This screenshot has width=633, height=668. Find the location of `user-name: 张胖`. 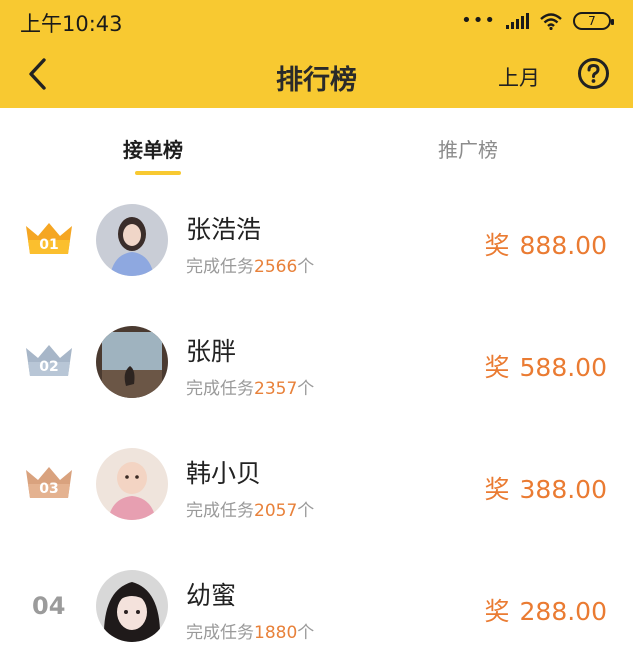

user-name: 张胖 is located at coordinates (211, 351).